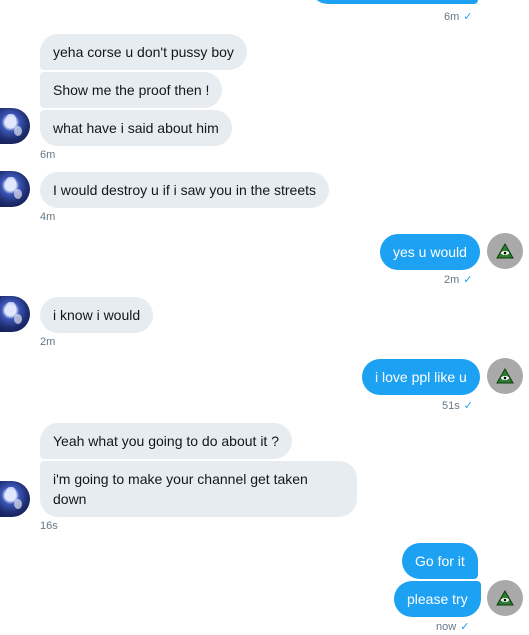 The image size is (529, 635). I want to click on received-message: yeha corse u don't pussy boy, so click(143, 52).